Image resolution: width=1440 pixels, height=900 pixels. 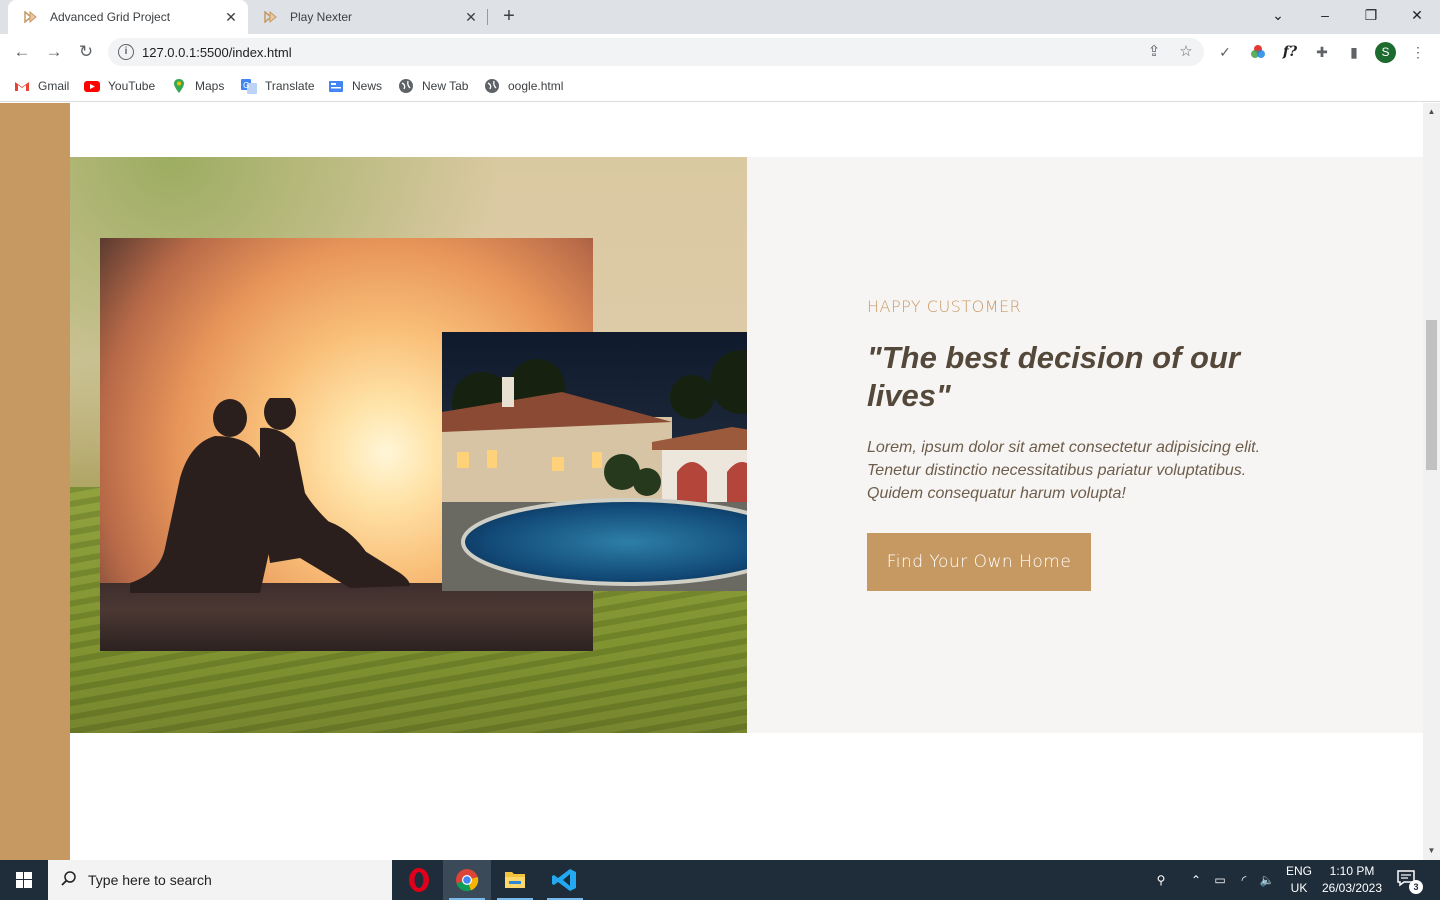 What do you see at coordinates (979, 562) in the screenshot?
I see `find-home-button: Find Your Own Home` at bounding box center [979, 562].